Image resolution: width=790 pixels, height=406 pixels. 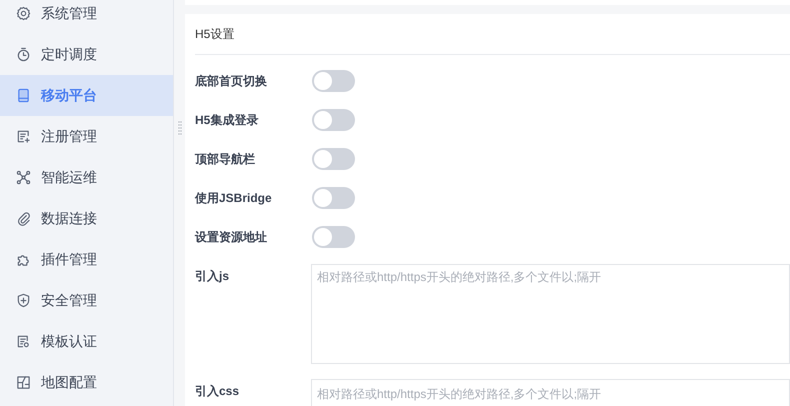 I want to click on sidebar-item: 插件管理, so click(x=86, y=259).